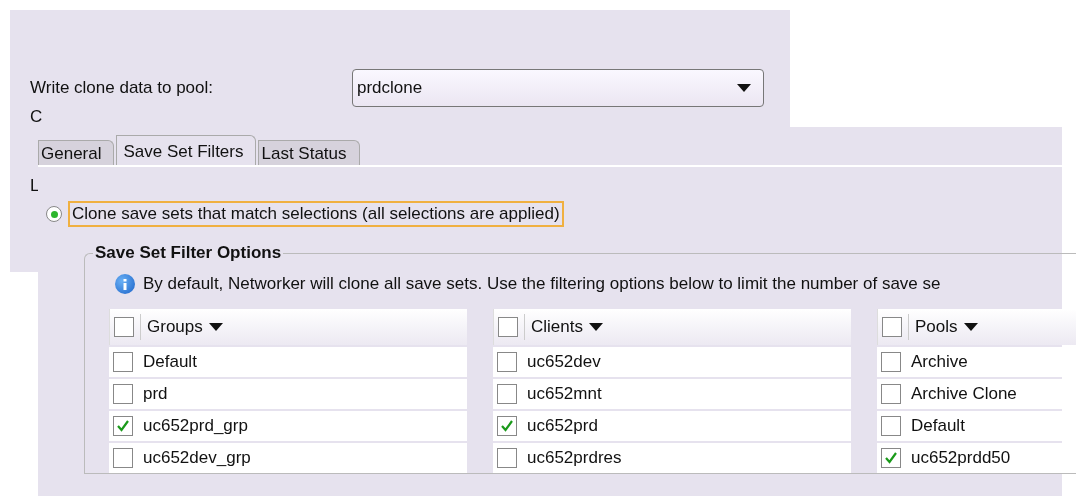 The image size is (1076, 496). Describe the element at coordinates (195, 426) in the screenshot. I see `list-item: uc652prd_grp` at that location.